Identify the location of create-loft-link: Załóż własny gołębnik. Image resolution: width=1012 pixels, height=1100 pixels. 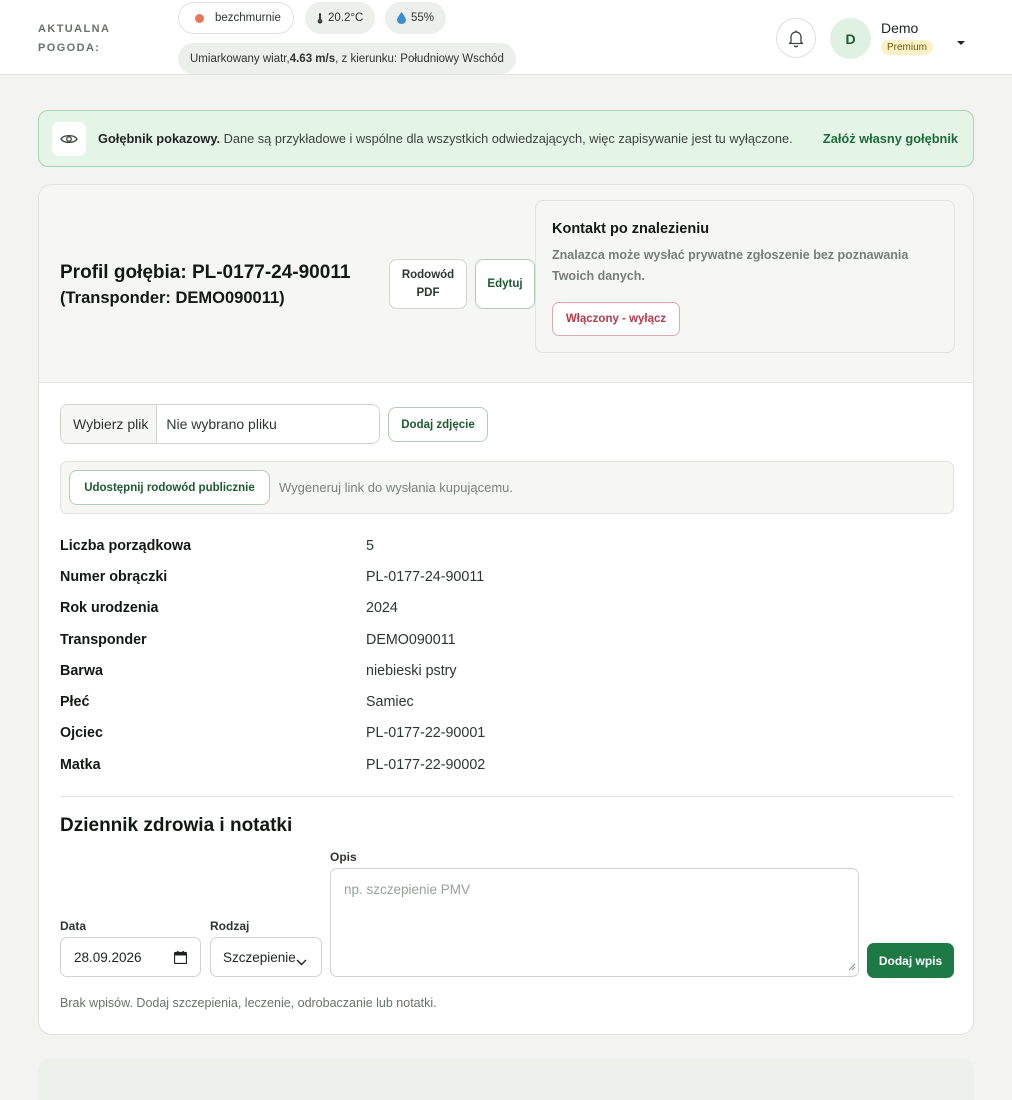
(890, 138).